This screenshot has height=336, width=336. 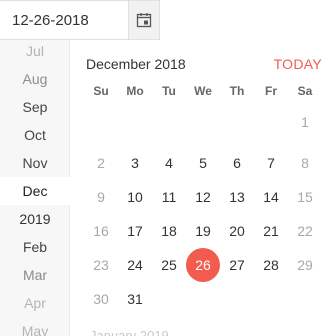 I want to click on weekday-su: Su, so click(x=101, y=91).